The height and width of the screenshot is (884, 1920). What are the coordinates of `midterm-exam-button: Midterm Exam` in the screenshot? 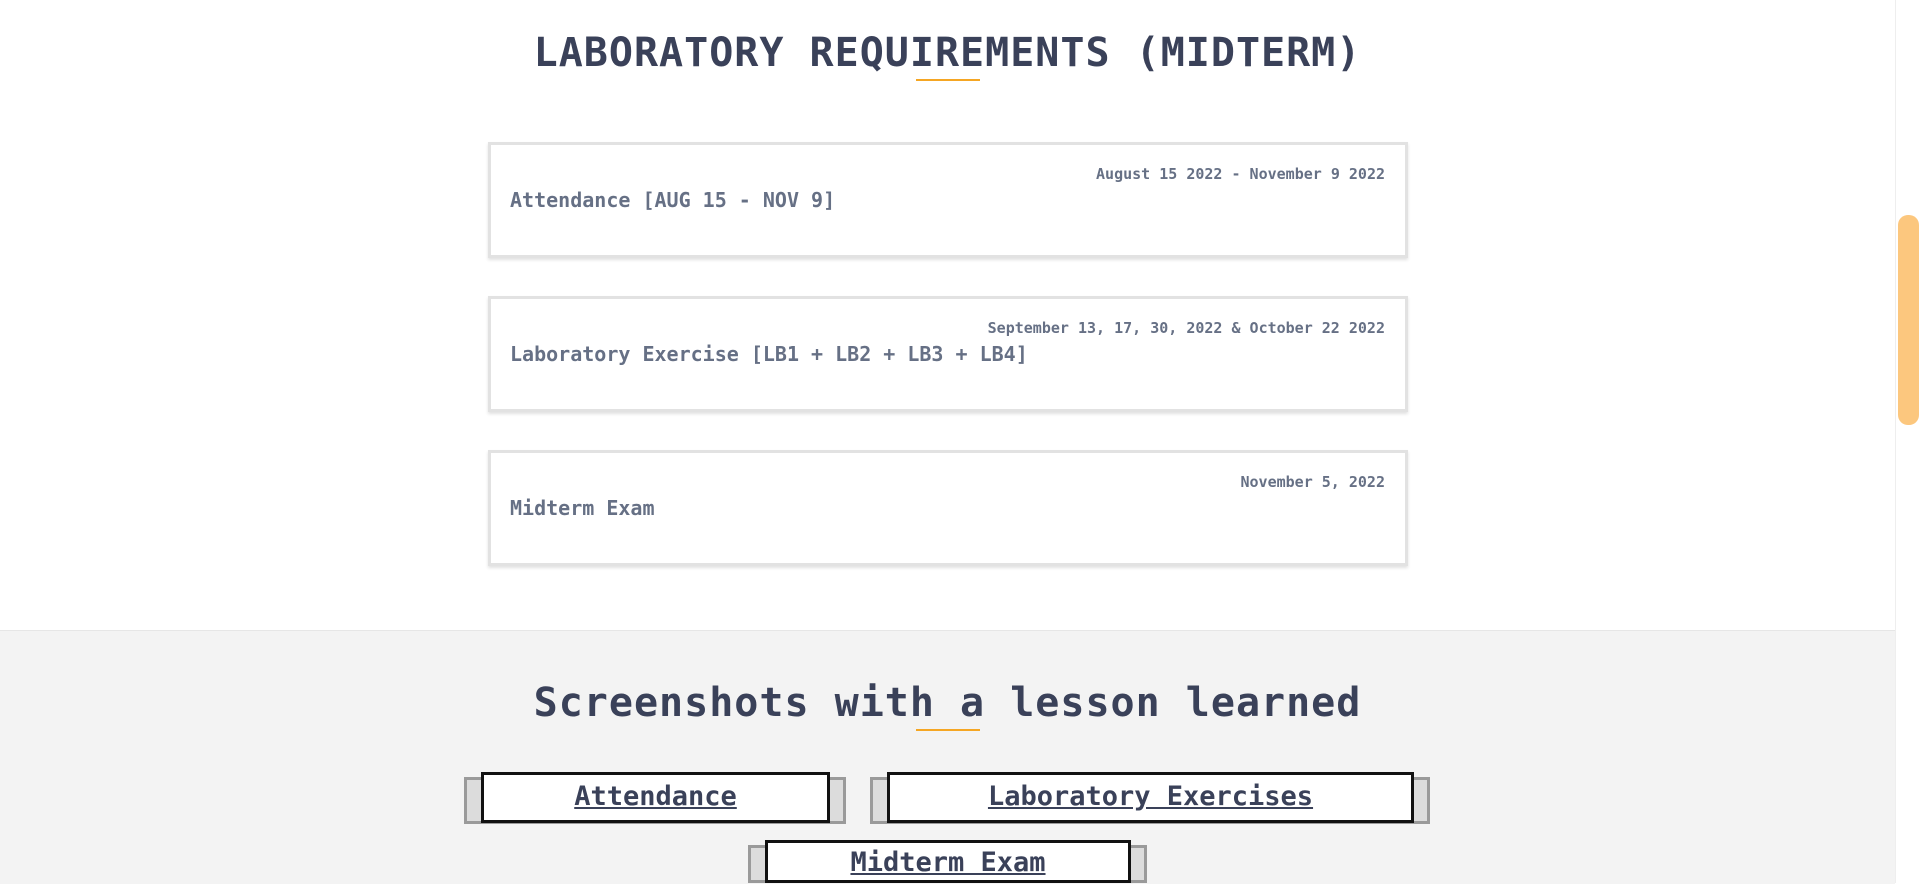 It's located at (948, 861).